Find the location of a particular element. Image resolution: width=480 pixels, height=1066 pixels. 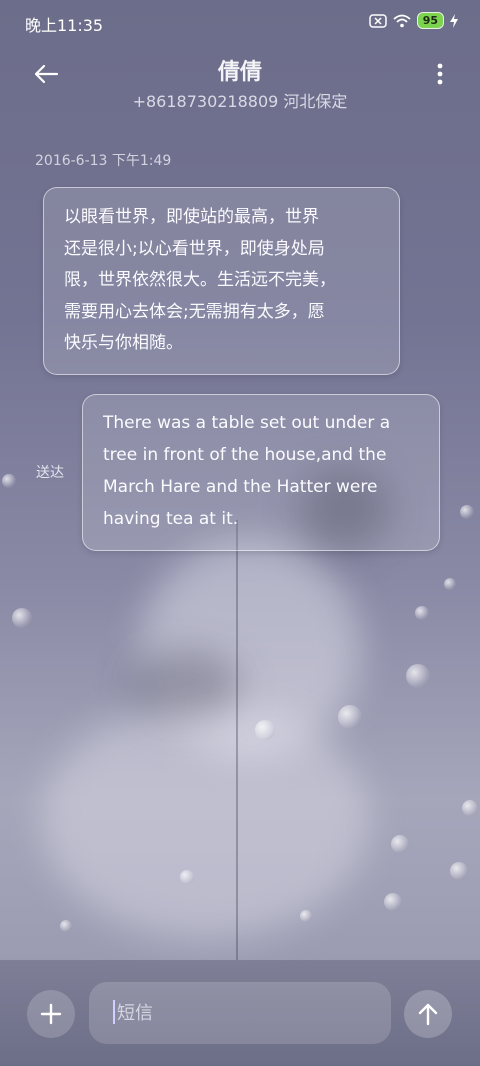

conversation-header: 倩倩 +8618730218809 河北保定 is located at coordinates (240, 82).